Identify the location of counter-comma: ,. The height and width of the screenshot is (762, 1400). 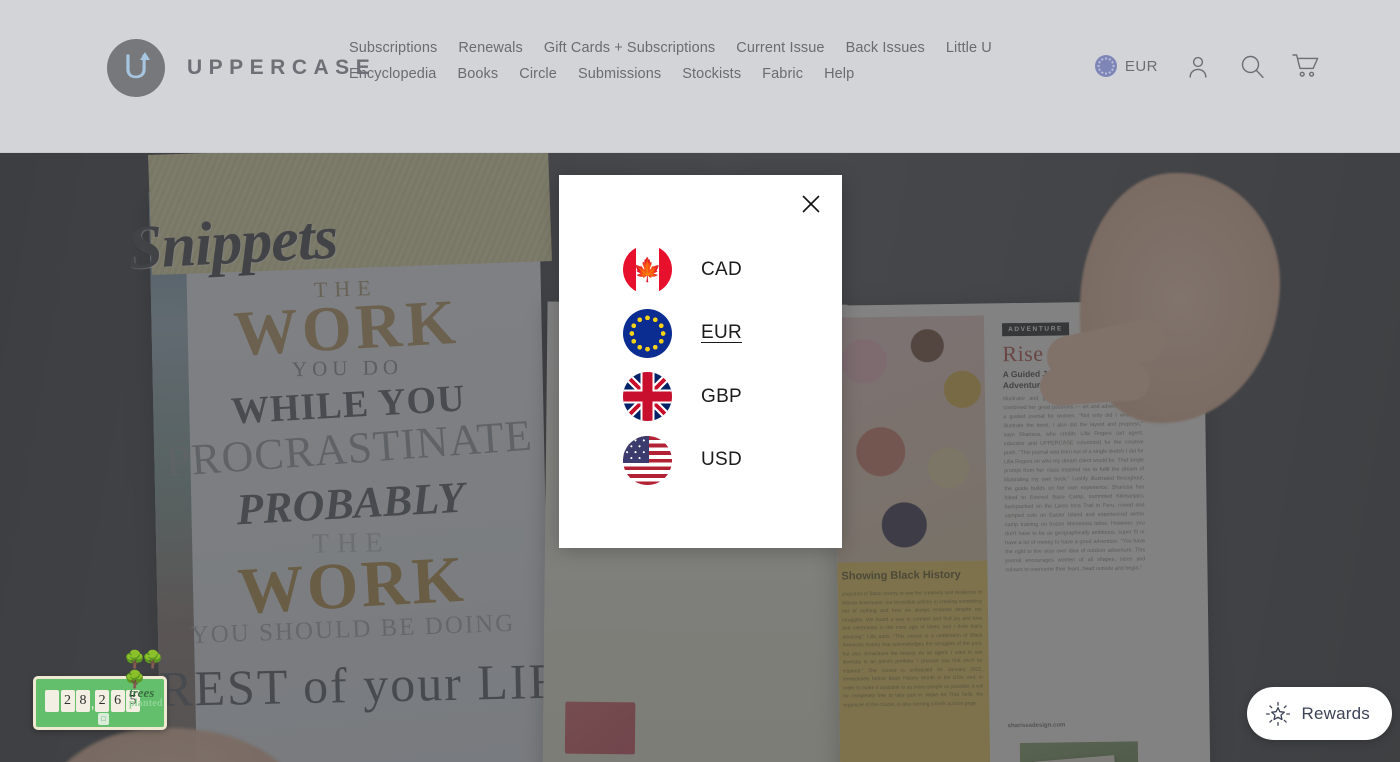
(92, 703).